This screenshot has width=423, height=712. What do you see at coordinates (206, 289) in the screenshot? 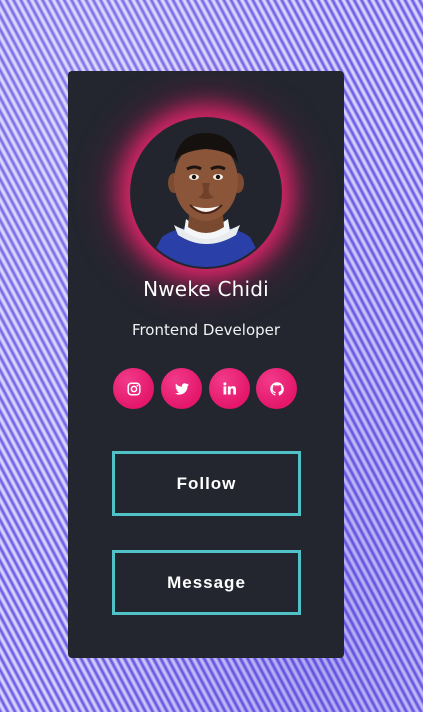
I see `profile-name: Nweke Chidi` at bounding box center [206, 289].